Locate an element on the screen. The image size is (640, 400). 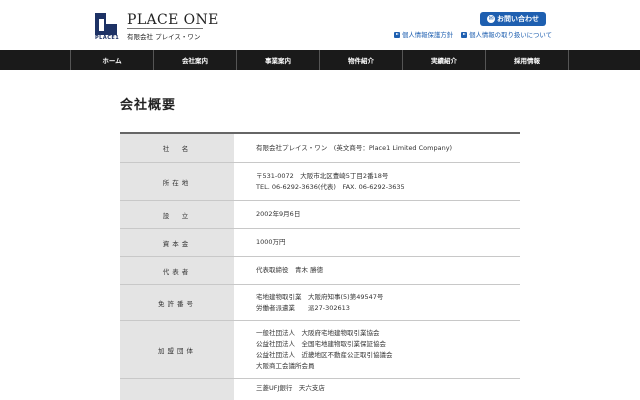
logo-text: PLACE ONE is located at coordinates (173, 20).